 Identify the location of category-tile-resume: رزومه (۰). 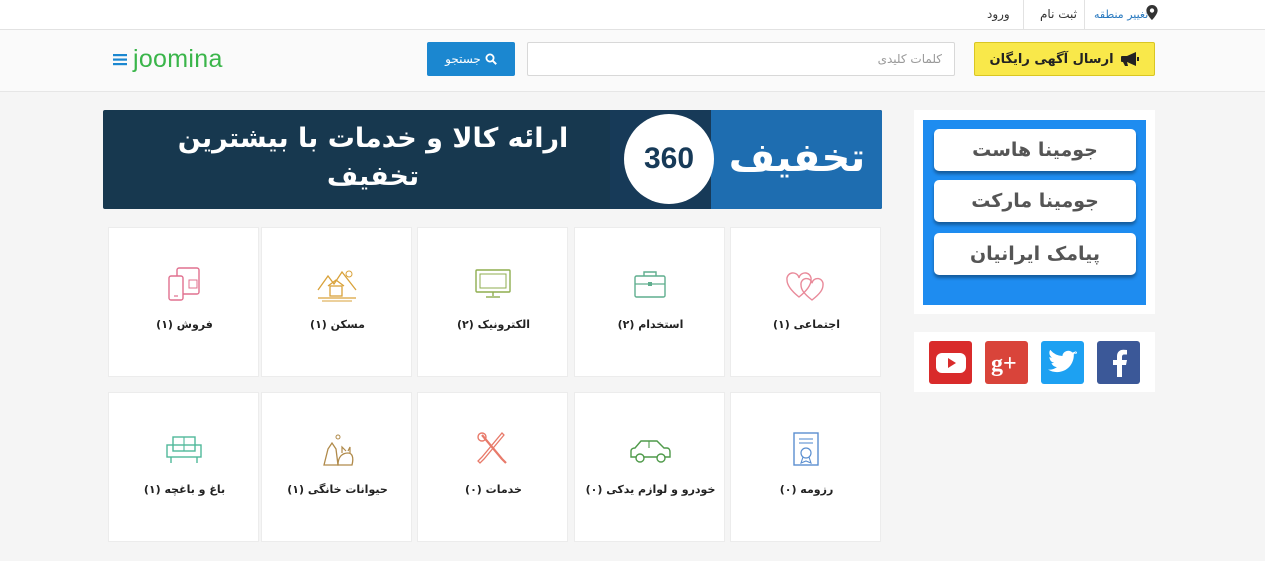
(805, 467).